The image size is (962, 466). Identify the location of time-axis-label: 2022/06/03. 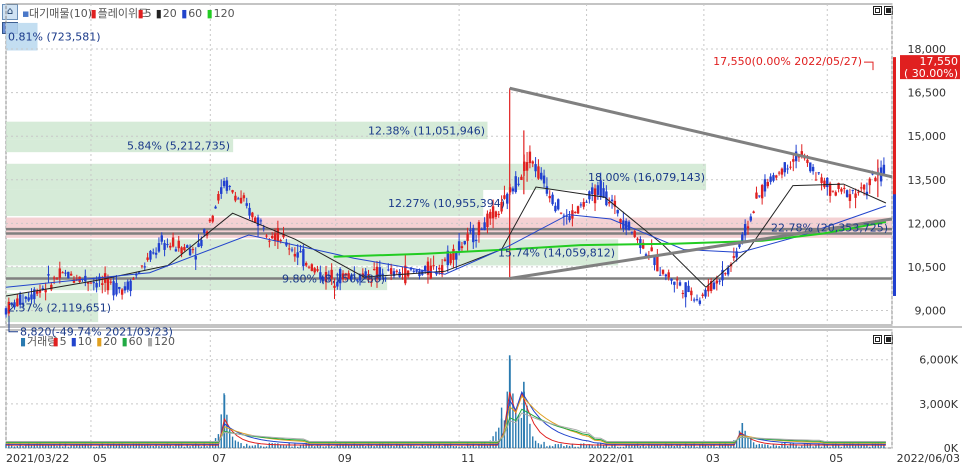
(928, 458).